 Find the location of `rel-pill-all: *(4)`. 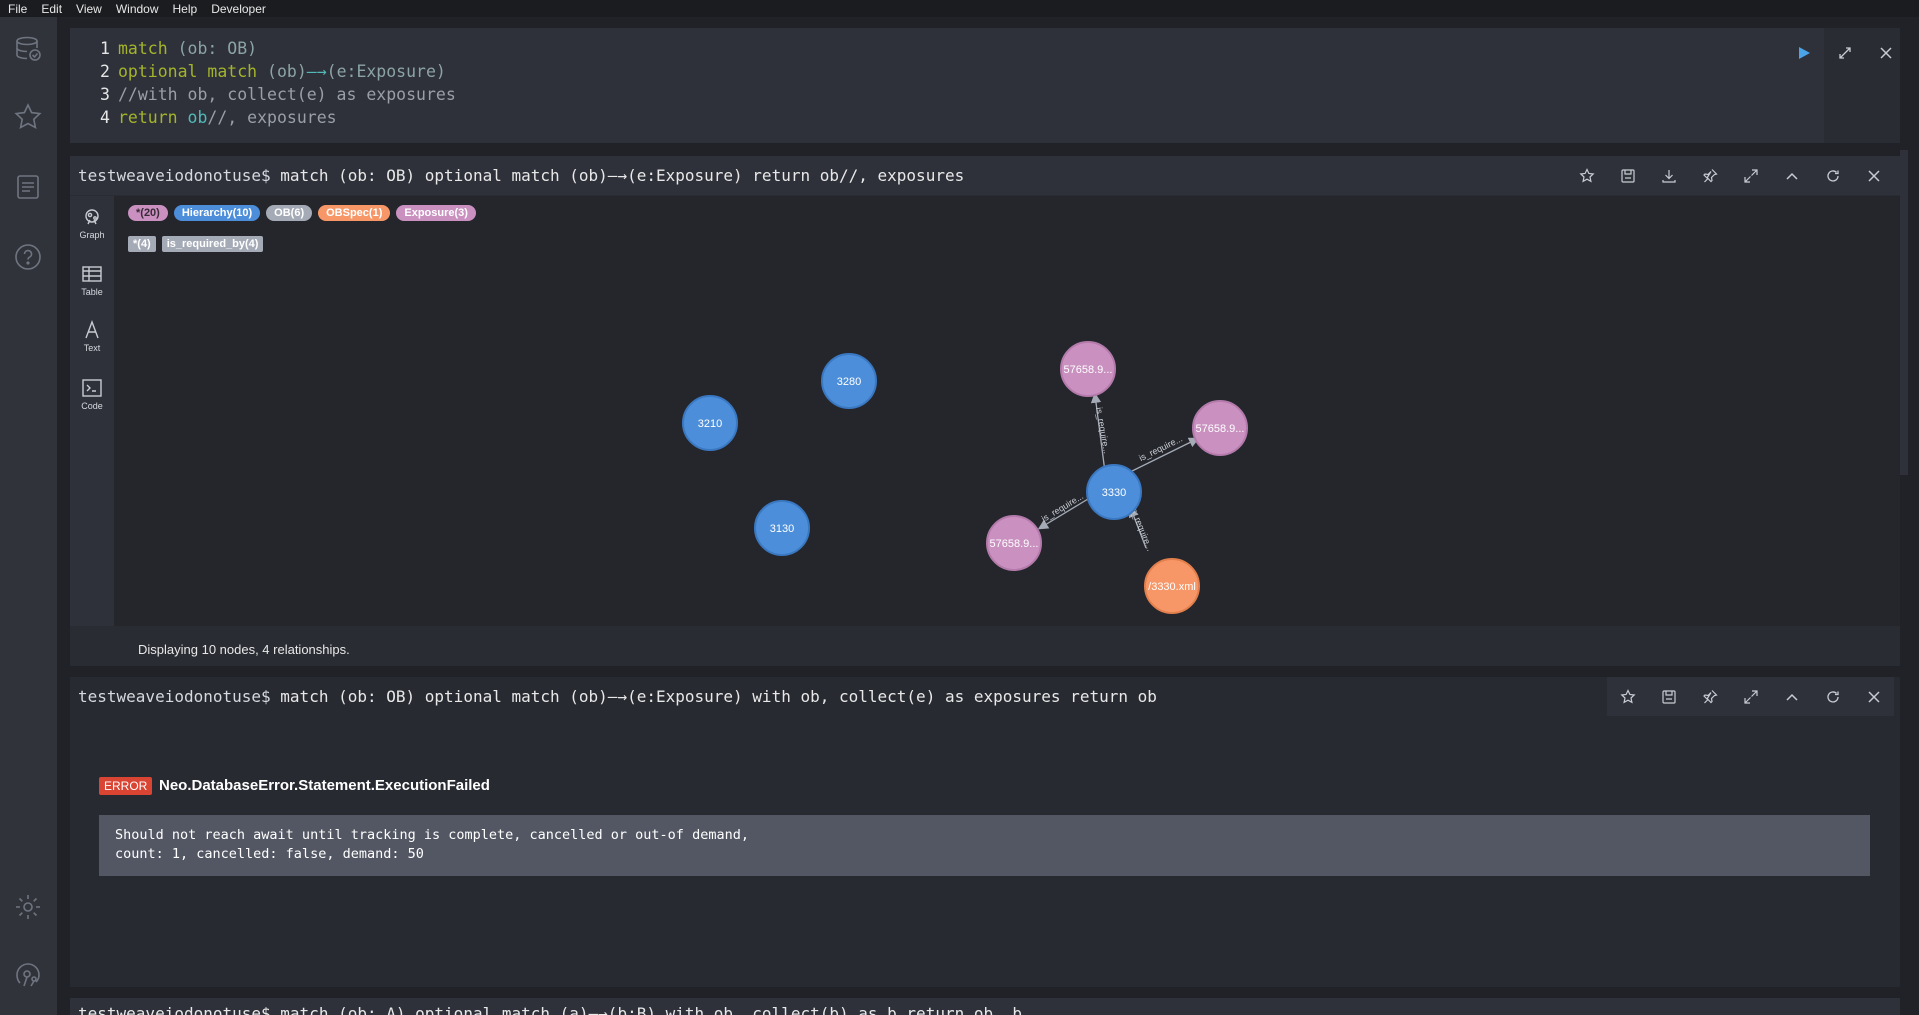

rel-pill-all: *(4) is located at coordinates (142, 244).